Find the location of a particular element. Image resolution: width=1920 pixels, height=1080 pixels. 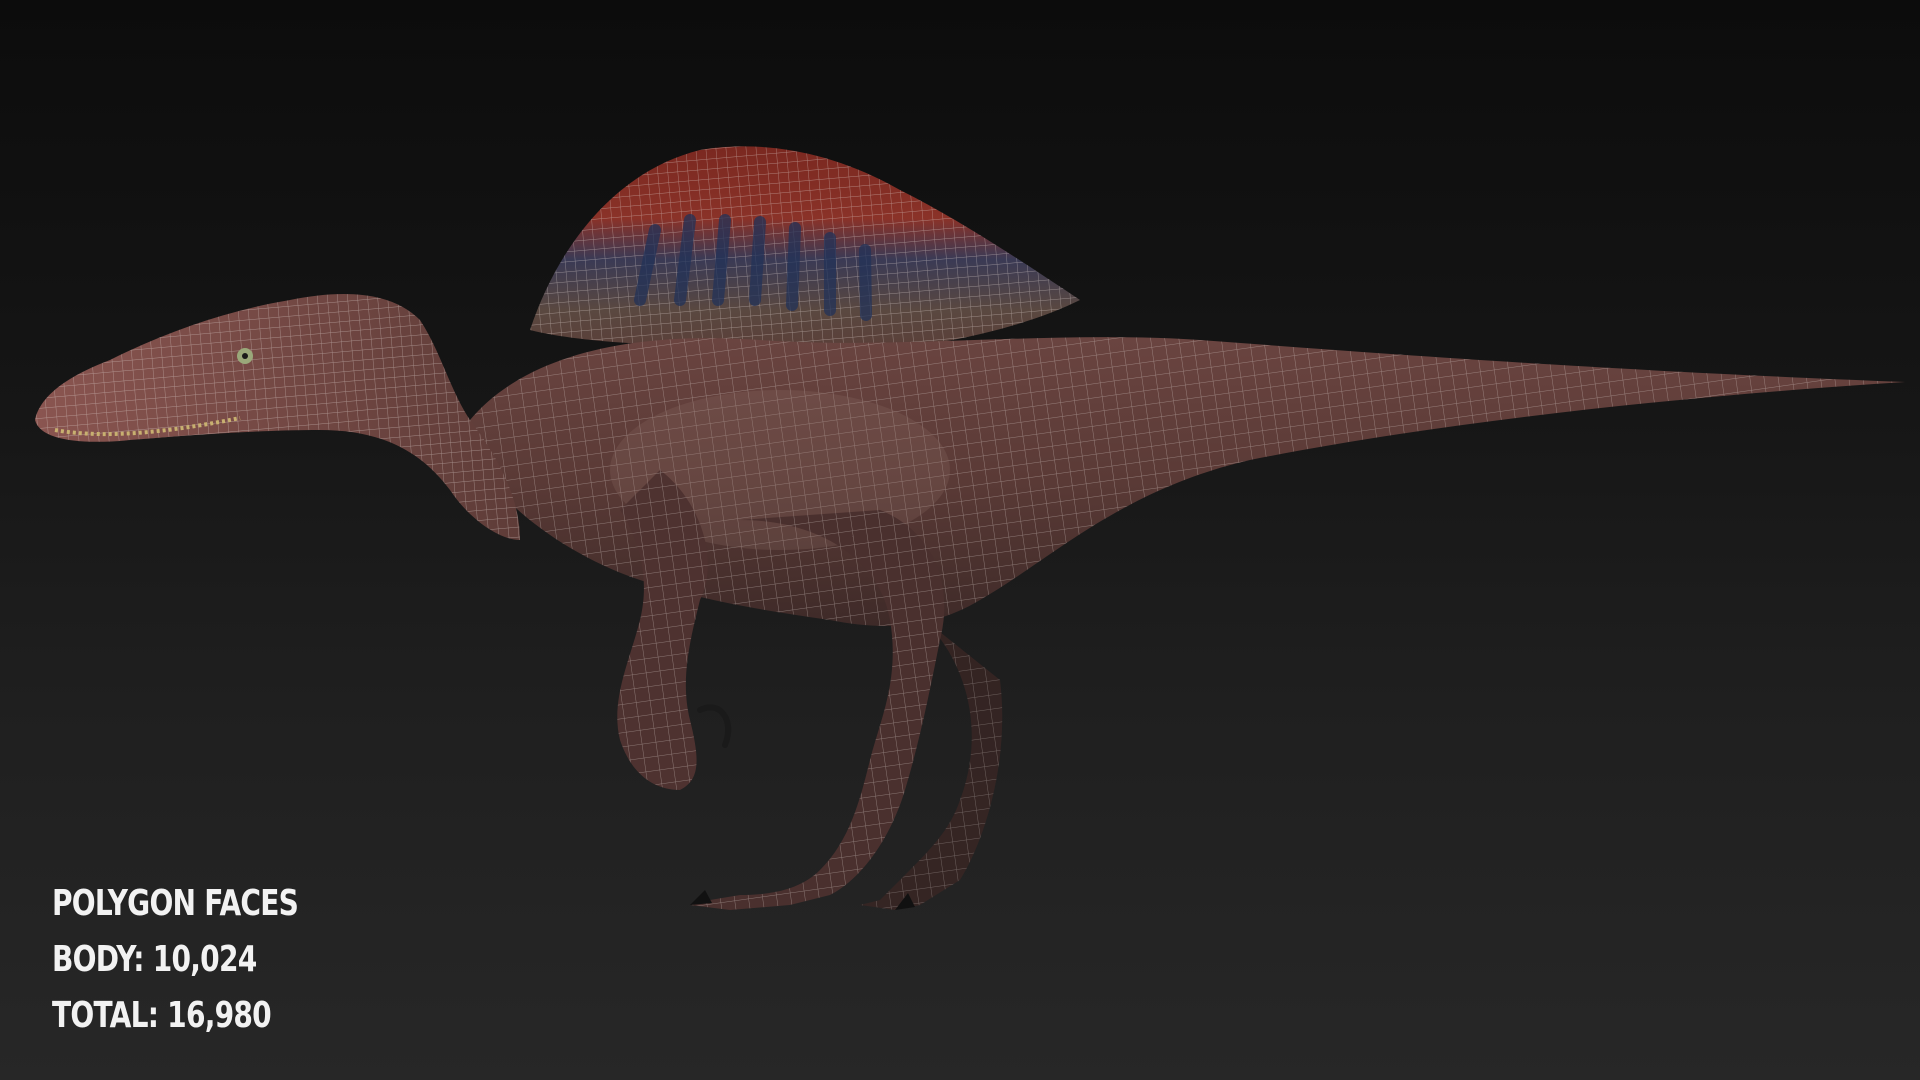

polygon-stats-panel: POLYGON FACES BODY: 10,024 TOTAL: 16,980 is located at coordinates (175, 960).